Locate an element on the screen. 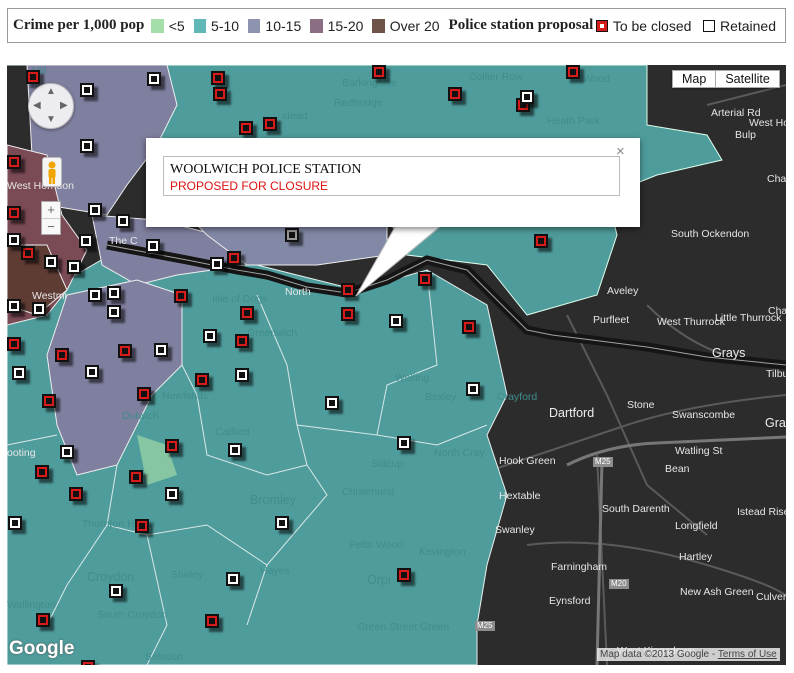  zoom-out-button: − is located at coordinates (51, 227).